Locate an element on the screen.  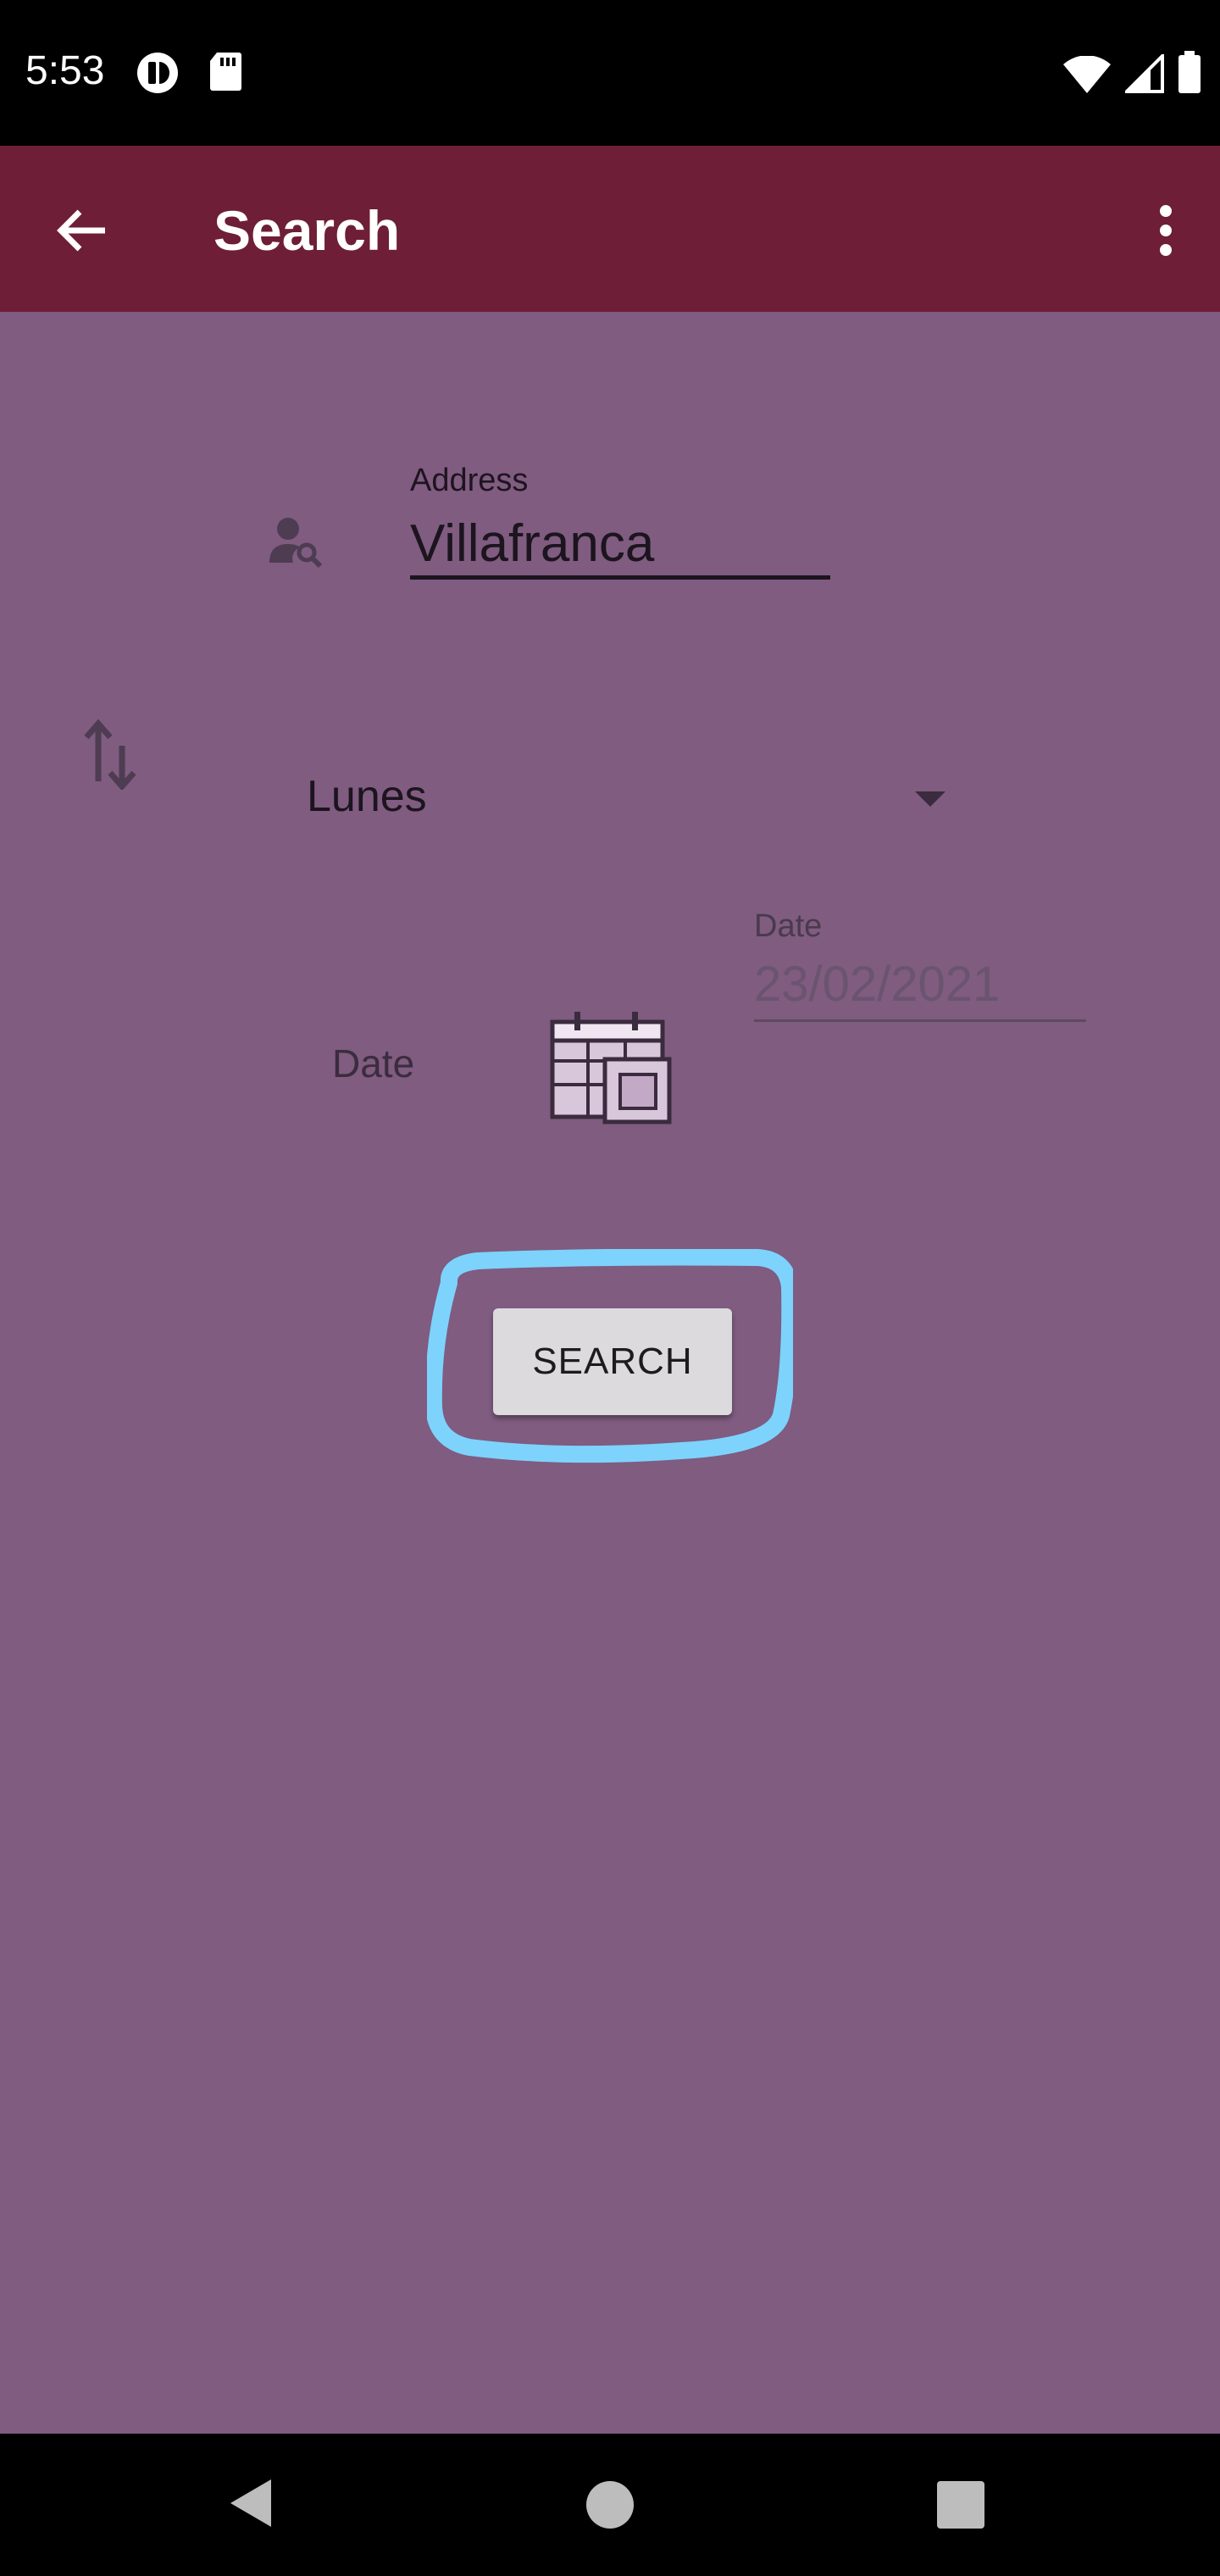
nav-back-icon is located at coordinates (250, 2505).